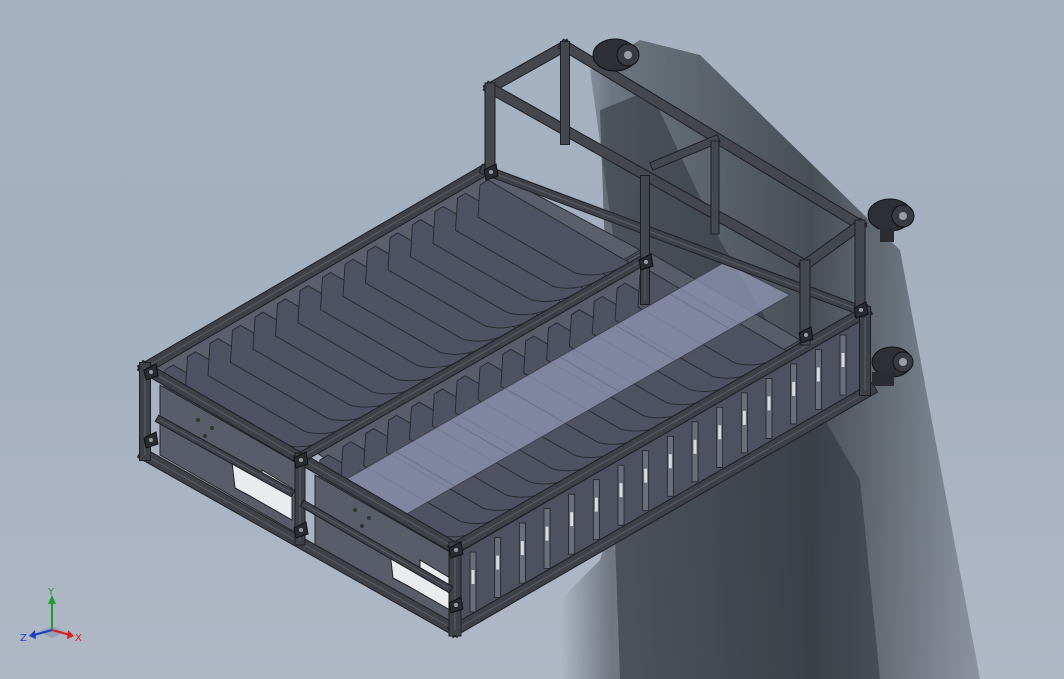 This screenshot has width=1064, height=679. I want to click on x-axis-label: X, so click(78, 638).